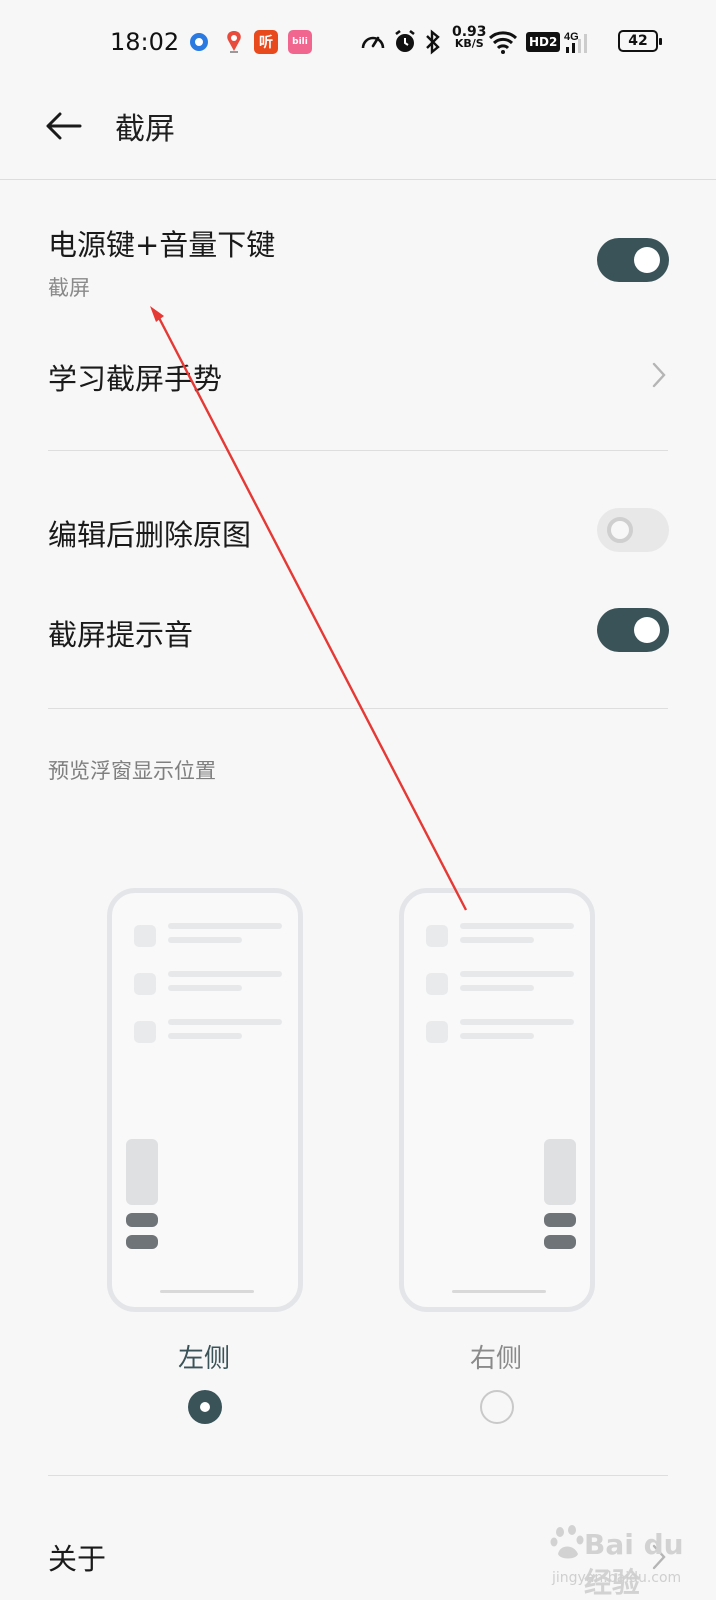 The width and height of the screenshot is (716, 1600). Describe the element at coordinates (234, 42) in the screenshot. I see `maps-pin-icon` at that location.